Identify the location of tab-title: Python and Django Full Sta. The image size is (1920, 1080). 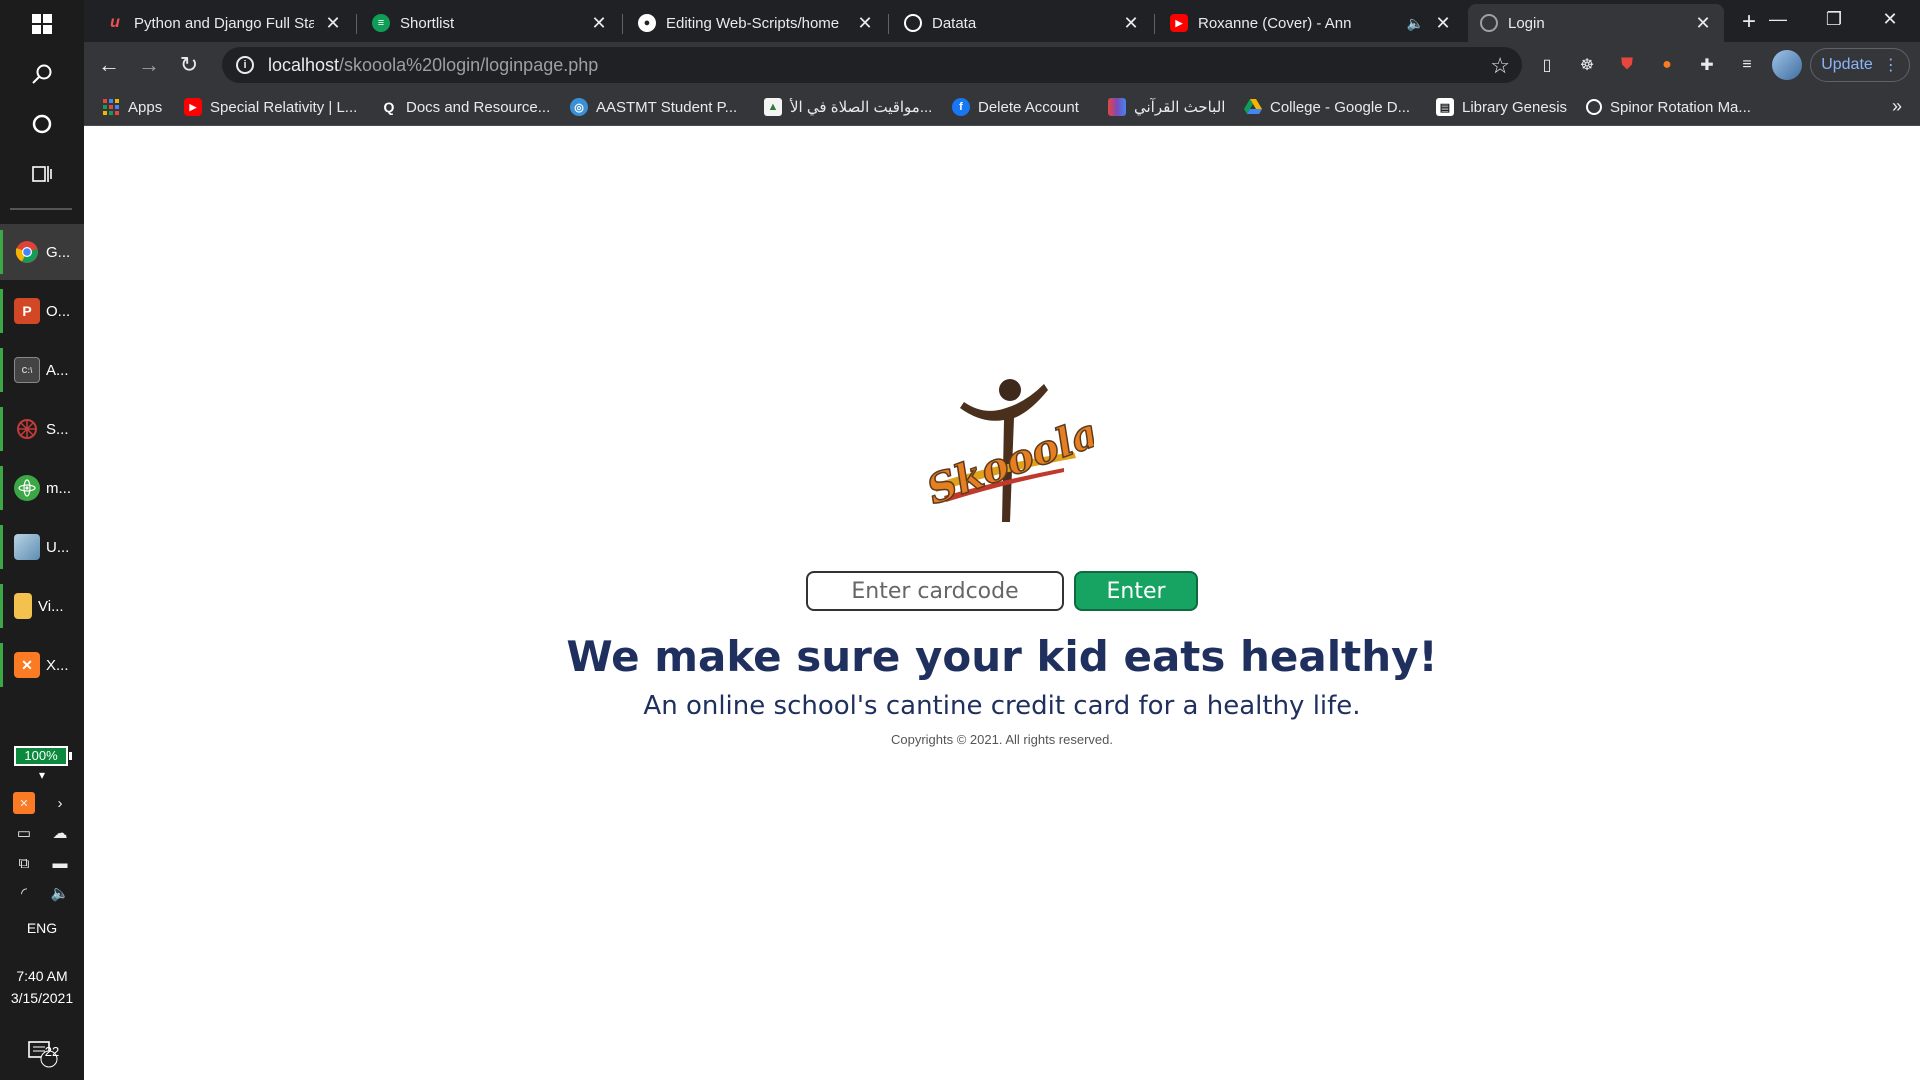
(224, 23).